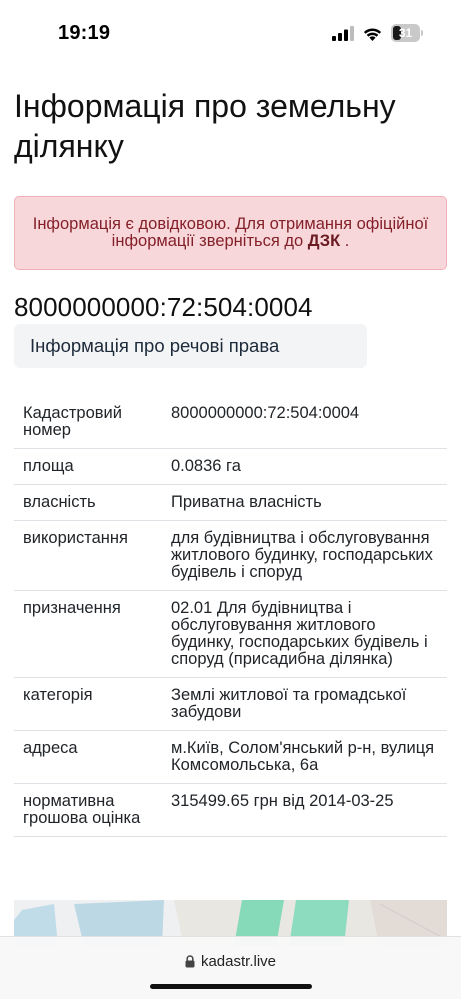 The height and width of the screenshot is (999, 461). I want to click on table-row: власність Приватна власність, so click(230, 502).